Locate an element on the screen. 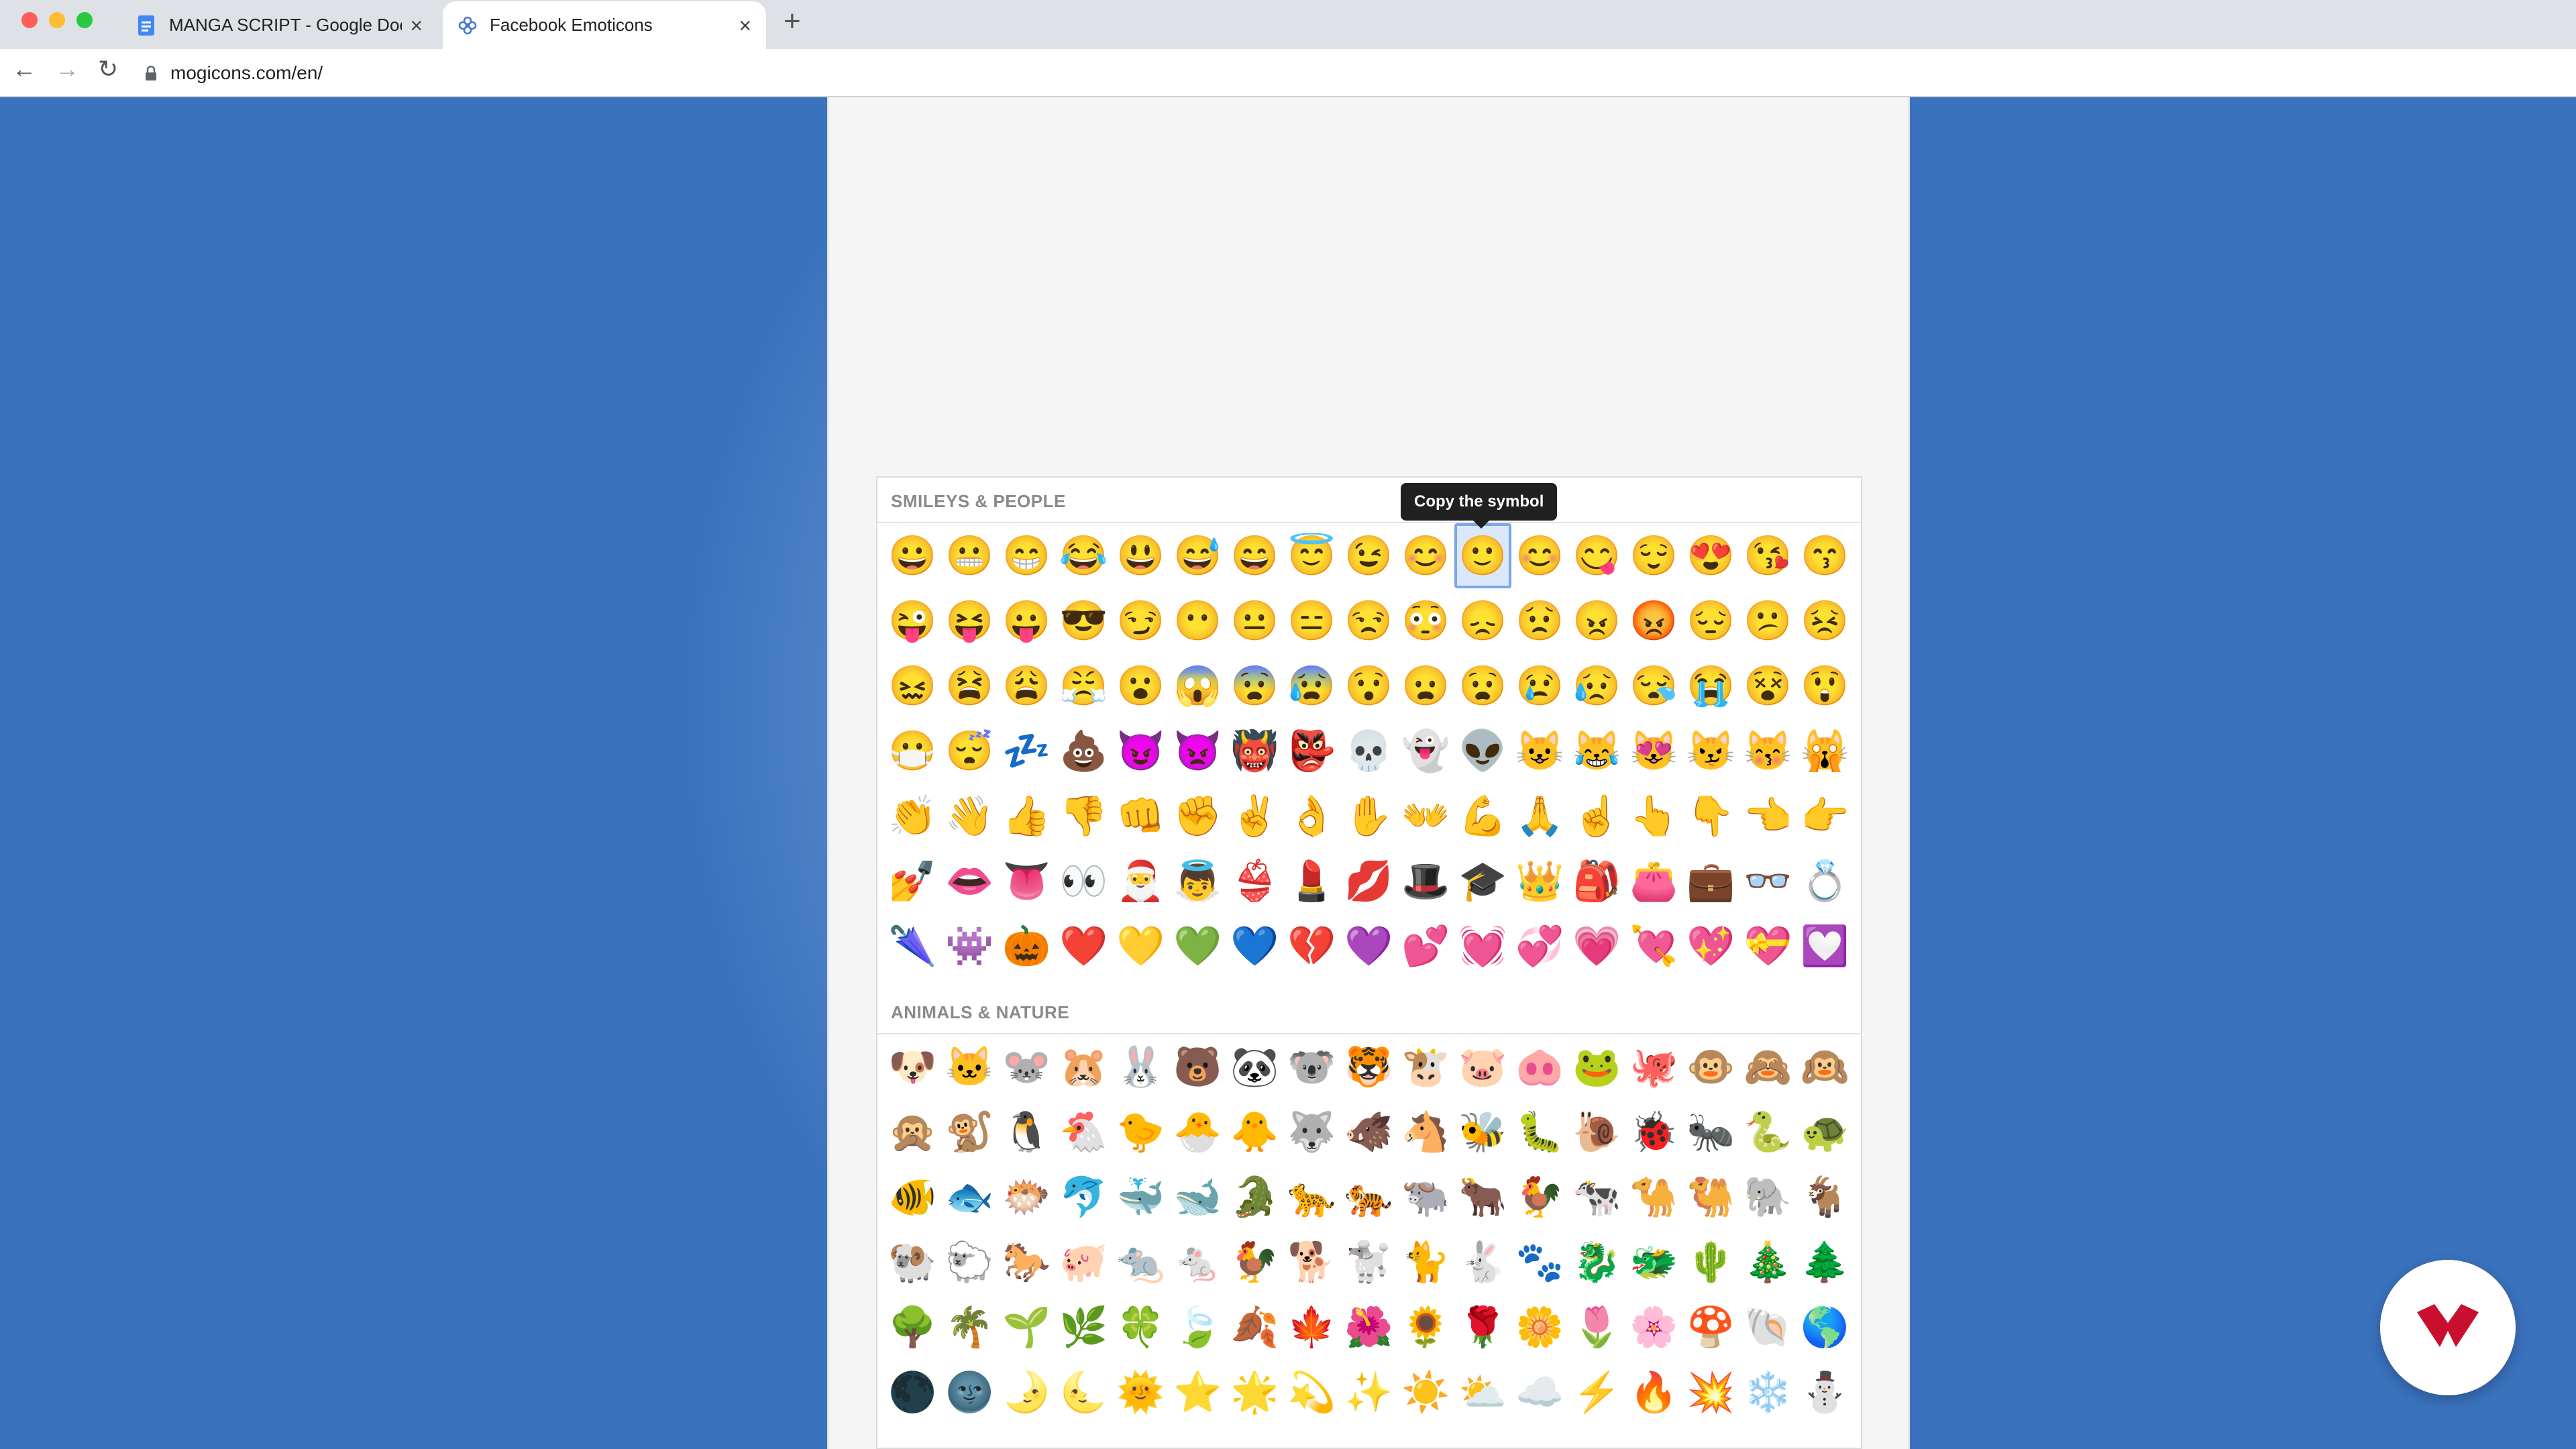 This screenshot has height=1449, width=2576. emoji-cell: 🐽 is located at coordinates (1539, 1066).